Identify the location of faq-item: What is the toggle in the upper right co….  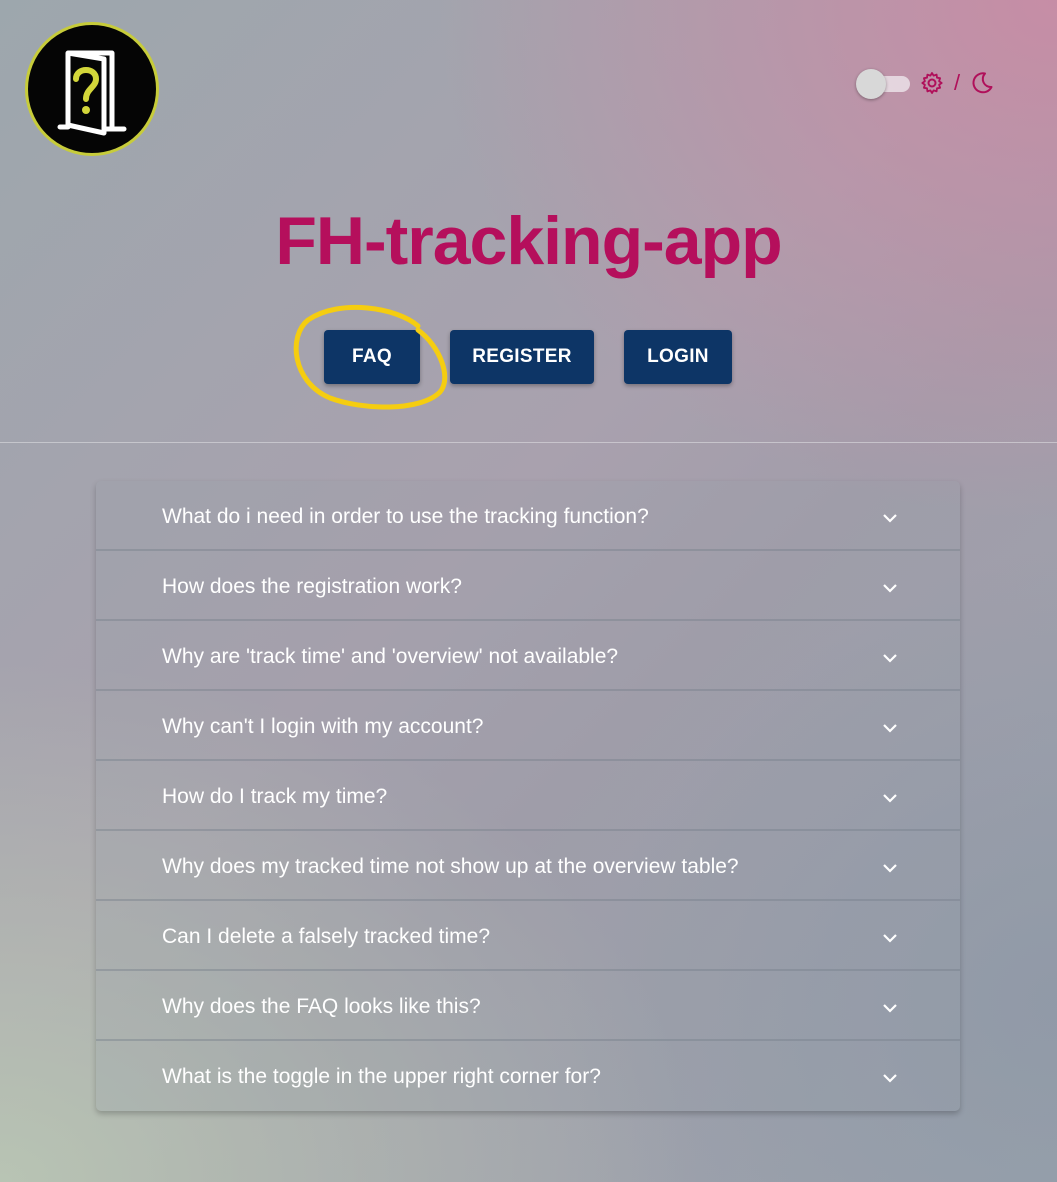
(528, 1076).